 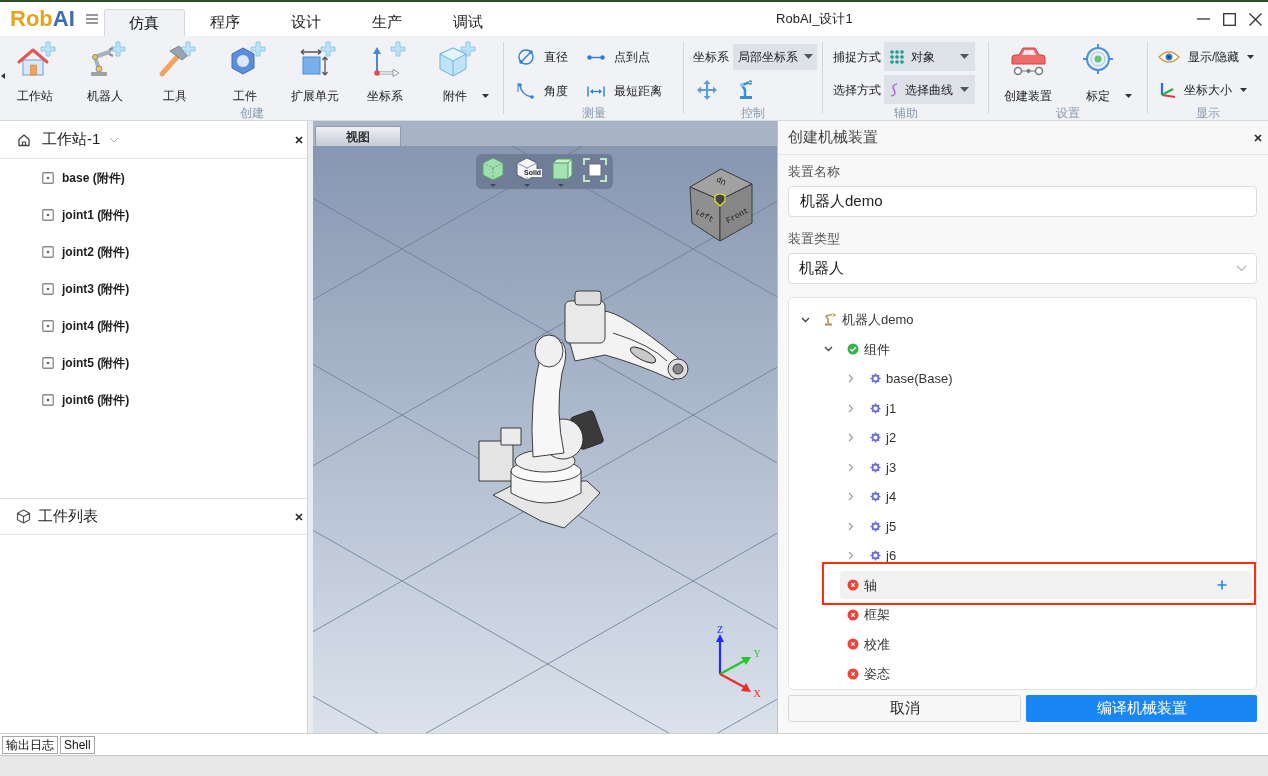 What do you see at coordinates (593, 113) in the screenshot?
I see `ribbon-group-label: 测量` at bounding box center [593, 113].